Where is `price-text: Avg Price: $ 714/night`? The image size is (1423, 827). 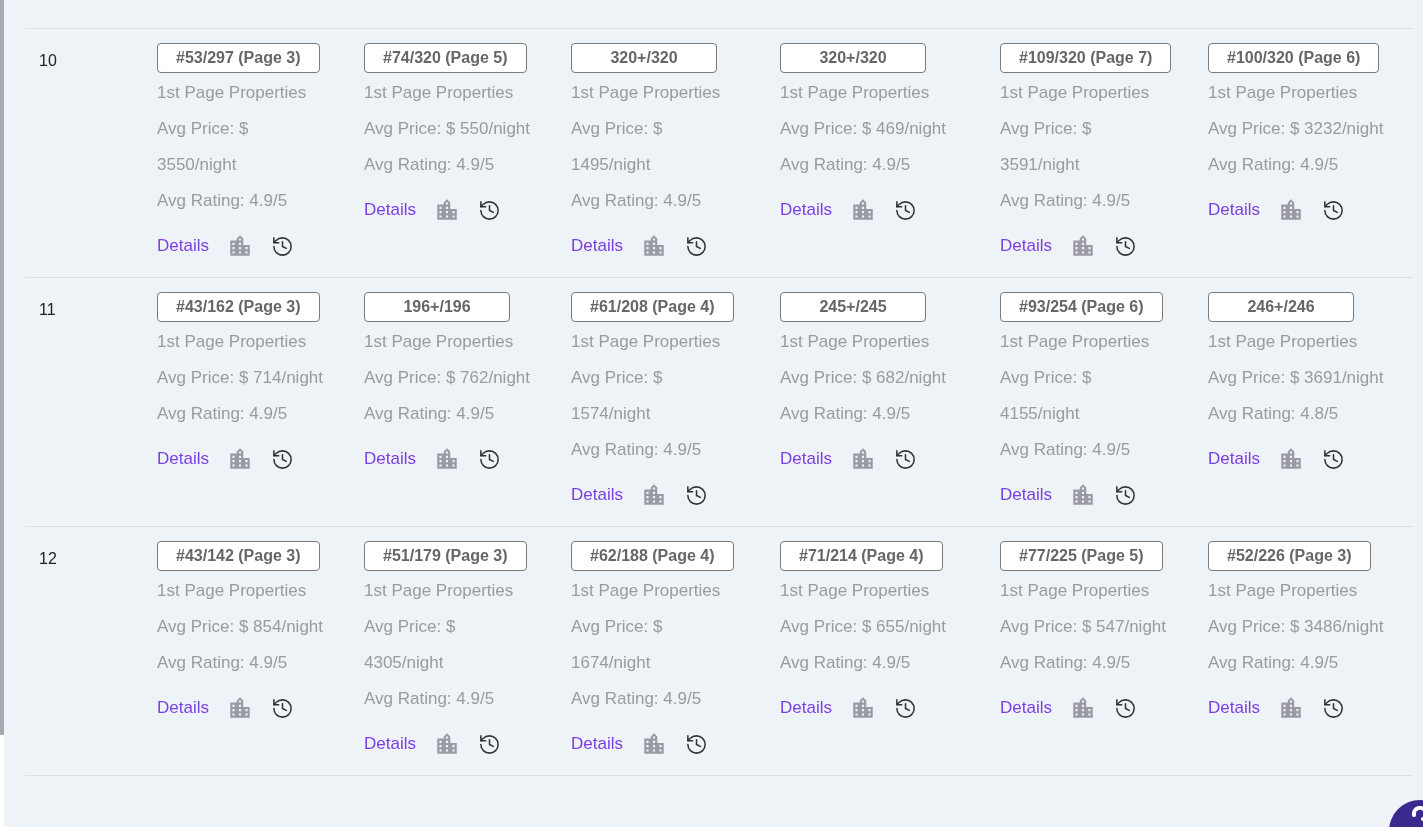
price-text: Avg Price: $ 714/night is located at coordinates (240, 378).